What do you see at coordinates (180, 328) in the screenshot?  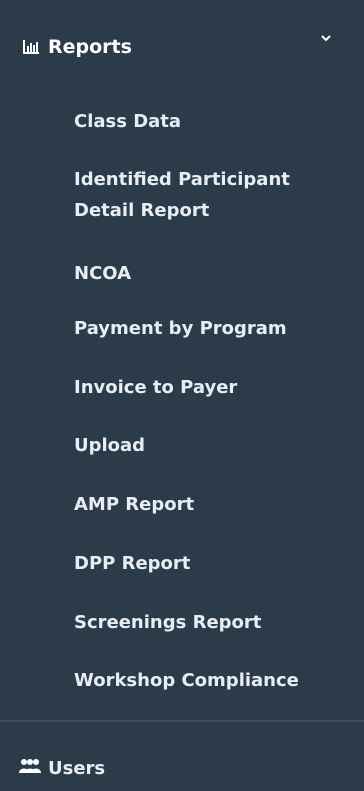 I see `menu-item-payment-by-program: Payment by Program` at bounding box center [180, 328].